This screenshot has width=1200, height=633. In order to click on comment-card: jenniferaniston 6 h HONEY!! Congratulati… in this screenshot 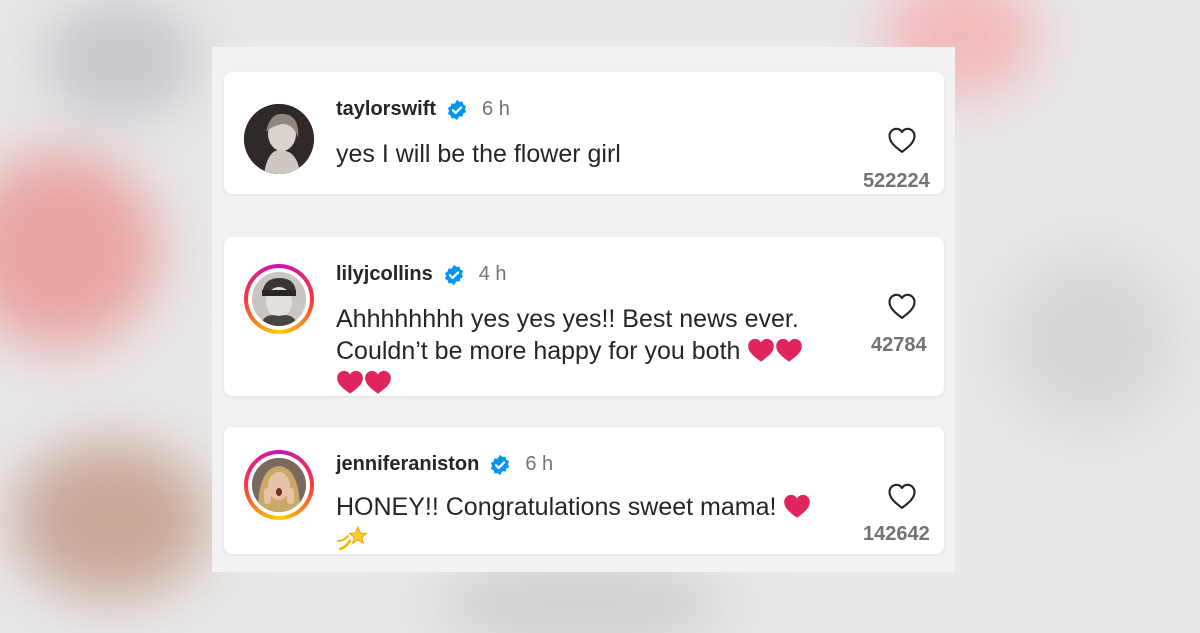, I will do `click(584, 490)`.